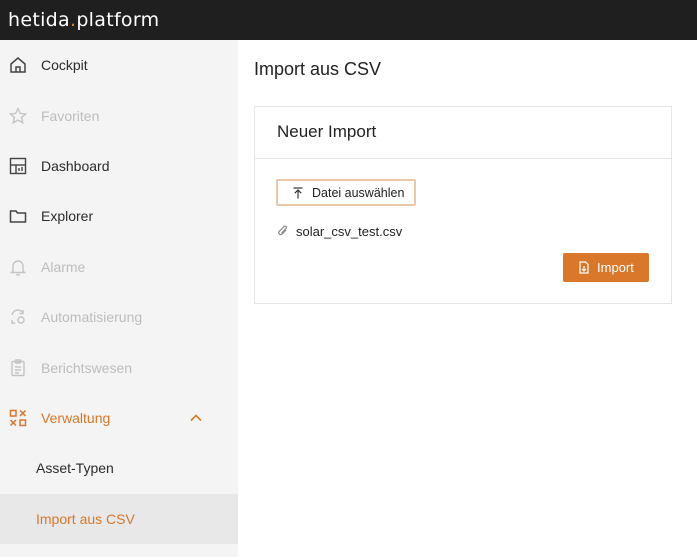 Image resolution: width=697 pixels, height=557 pixels. Describe the element at coordinates (76, 418) in the screenshot. I see `sidebar-item-label: Verwaltung` at that location.